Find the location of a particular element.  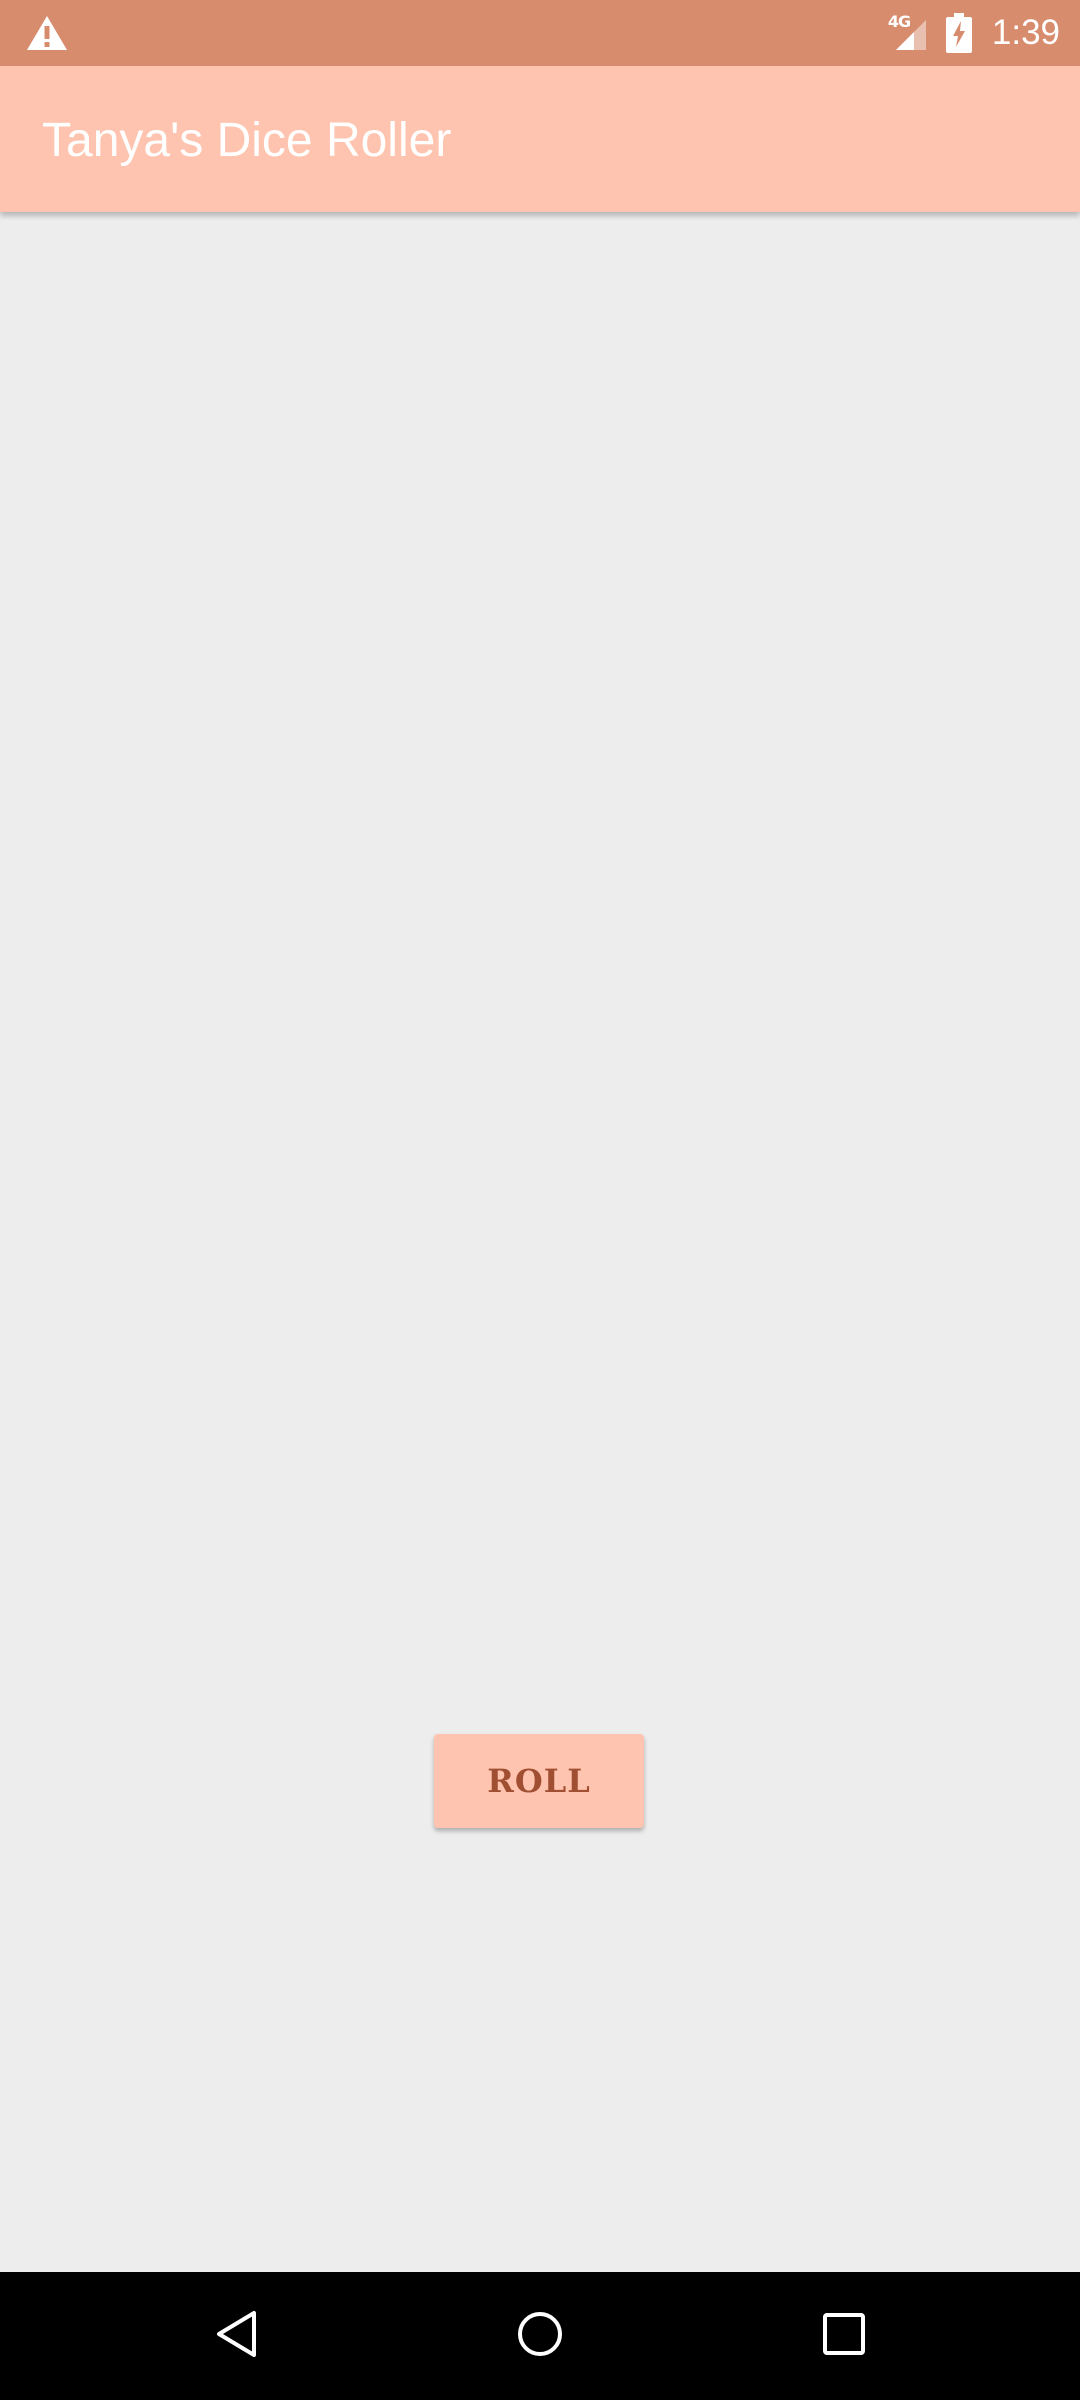

home-circle-icon is located at coordinates (540, 2336).